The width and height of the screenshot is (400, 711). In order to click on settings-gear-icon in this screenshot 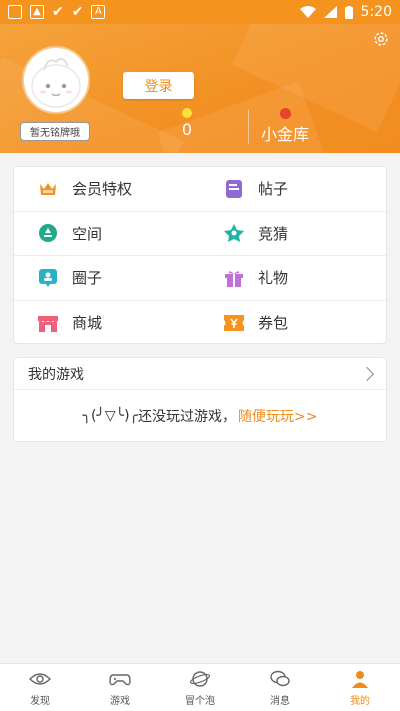, I will do `click(381, 39)`.